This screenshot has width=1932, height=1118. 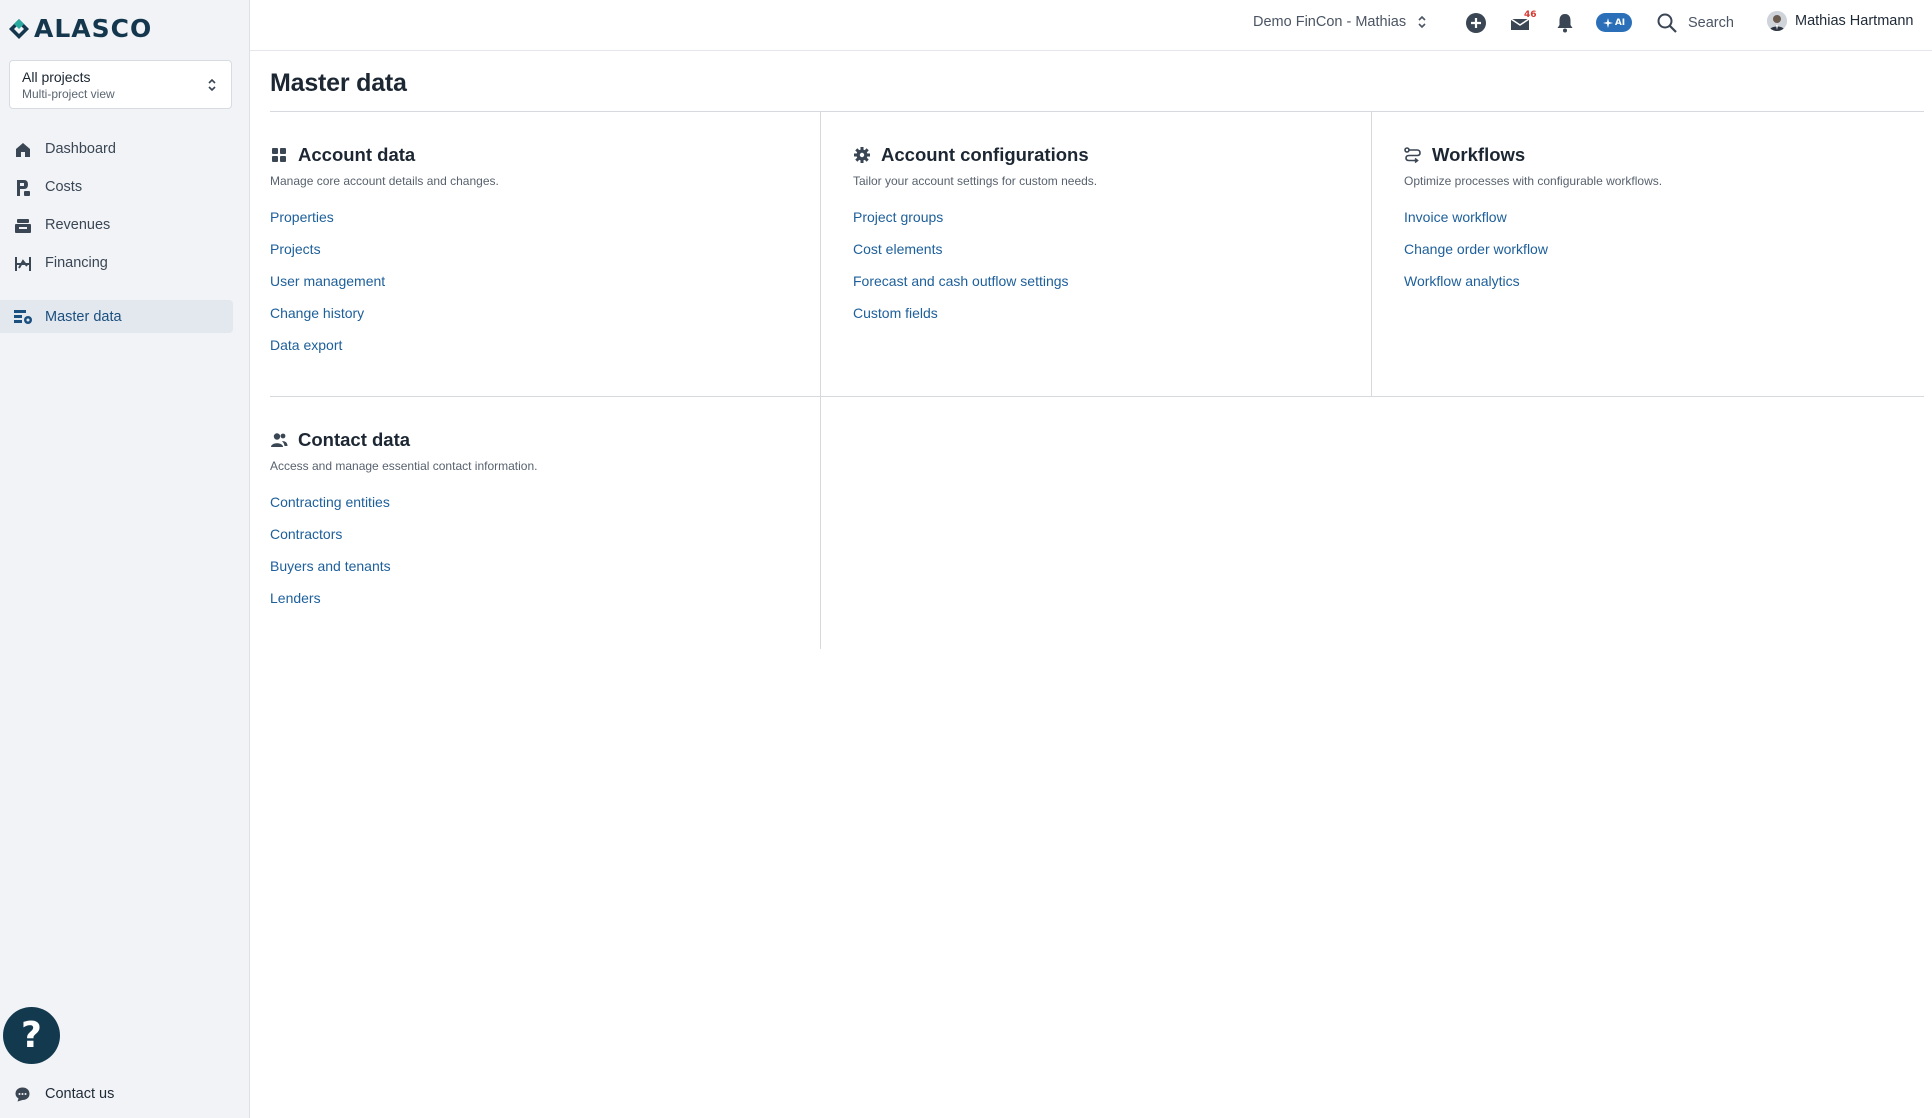 What do you see at coordinates (76, 263) in the screenshot?
I see `sidebar-item-label: Financing` at bounding box center [76, 263].